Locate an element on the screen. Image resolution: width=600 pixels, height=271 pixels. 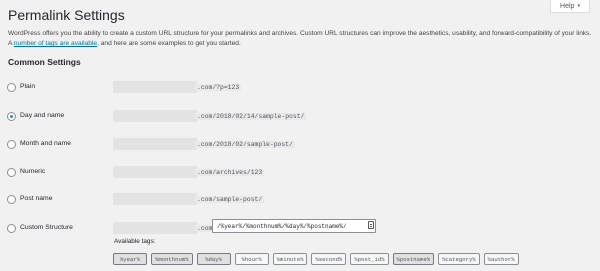
tag-button-hour: %hour% is located at coordinates (251, 259).